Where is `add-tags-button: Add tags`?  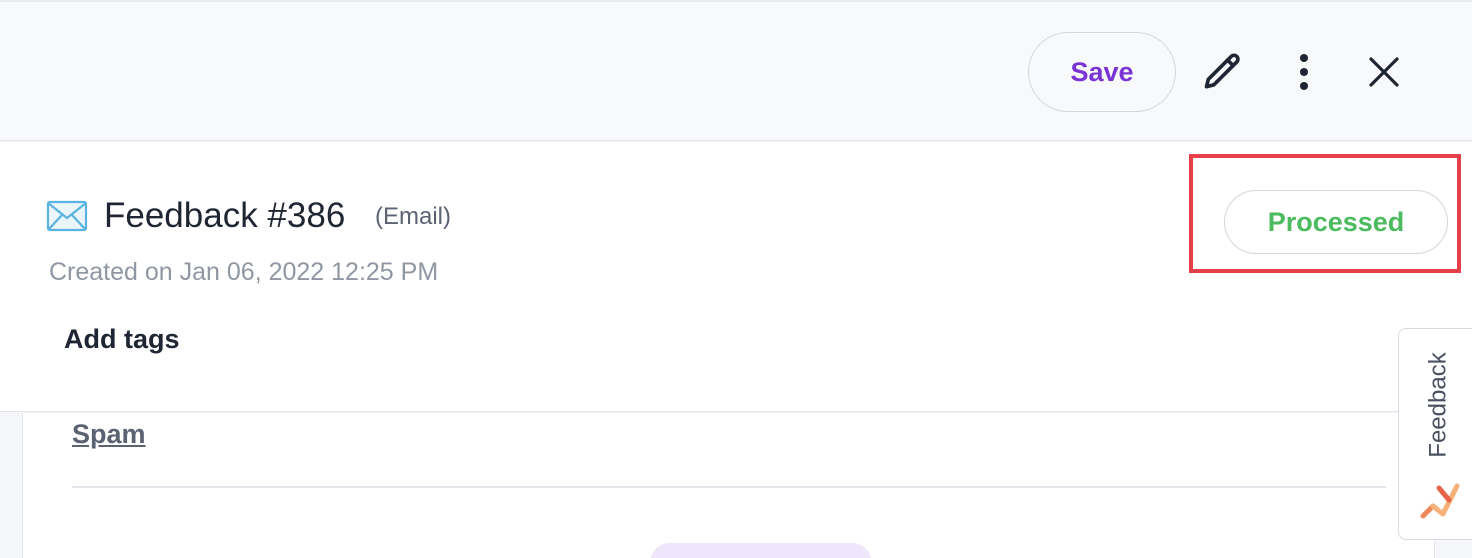
add-tags-button: Add tags is located at coordinates (122, 339).